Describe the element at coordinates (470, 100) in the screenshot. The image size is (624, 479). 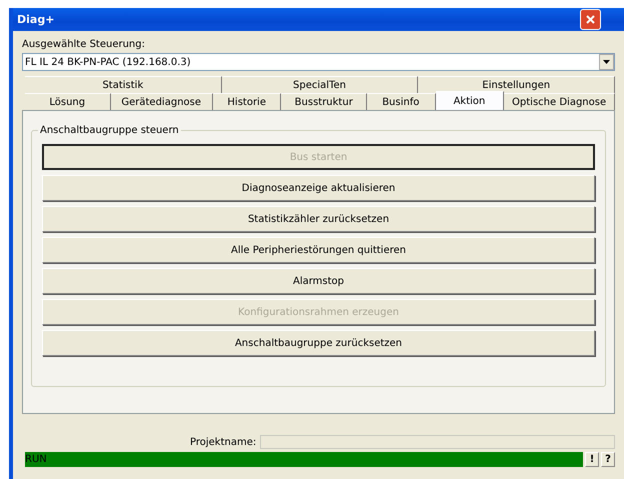
I see `tab: Aktion` at that location.